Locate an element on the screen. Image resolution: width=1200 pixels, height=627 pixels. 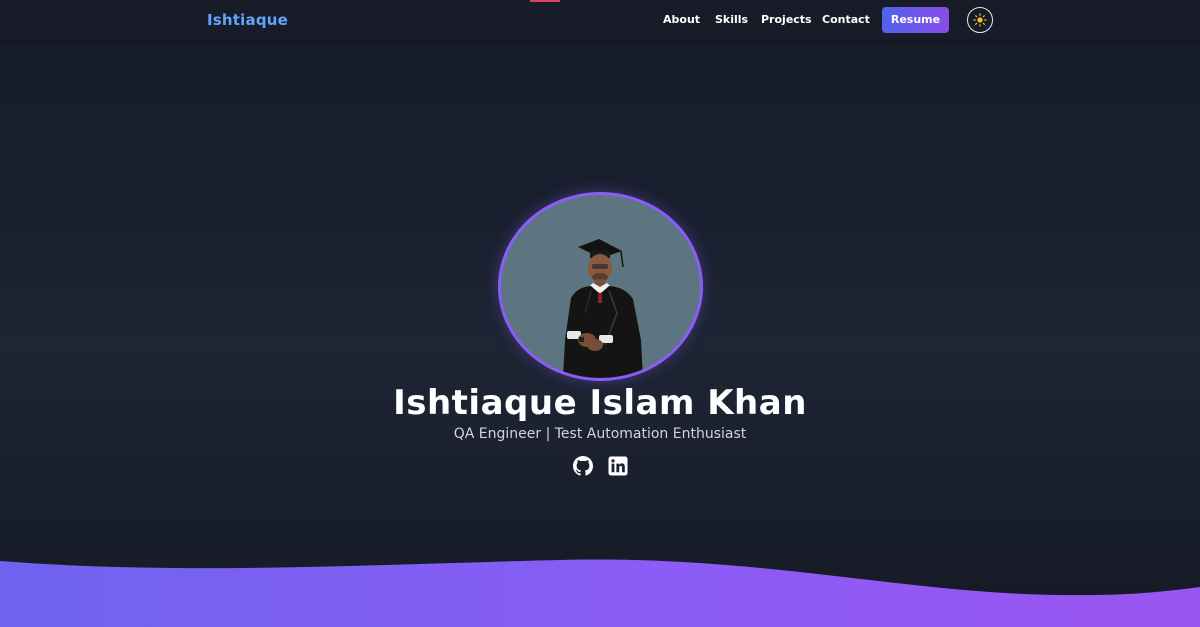
github-link is located at coordinates (583, 466).